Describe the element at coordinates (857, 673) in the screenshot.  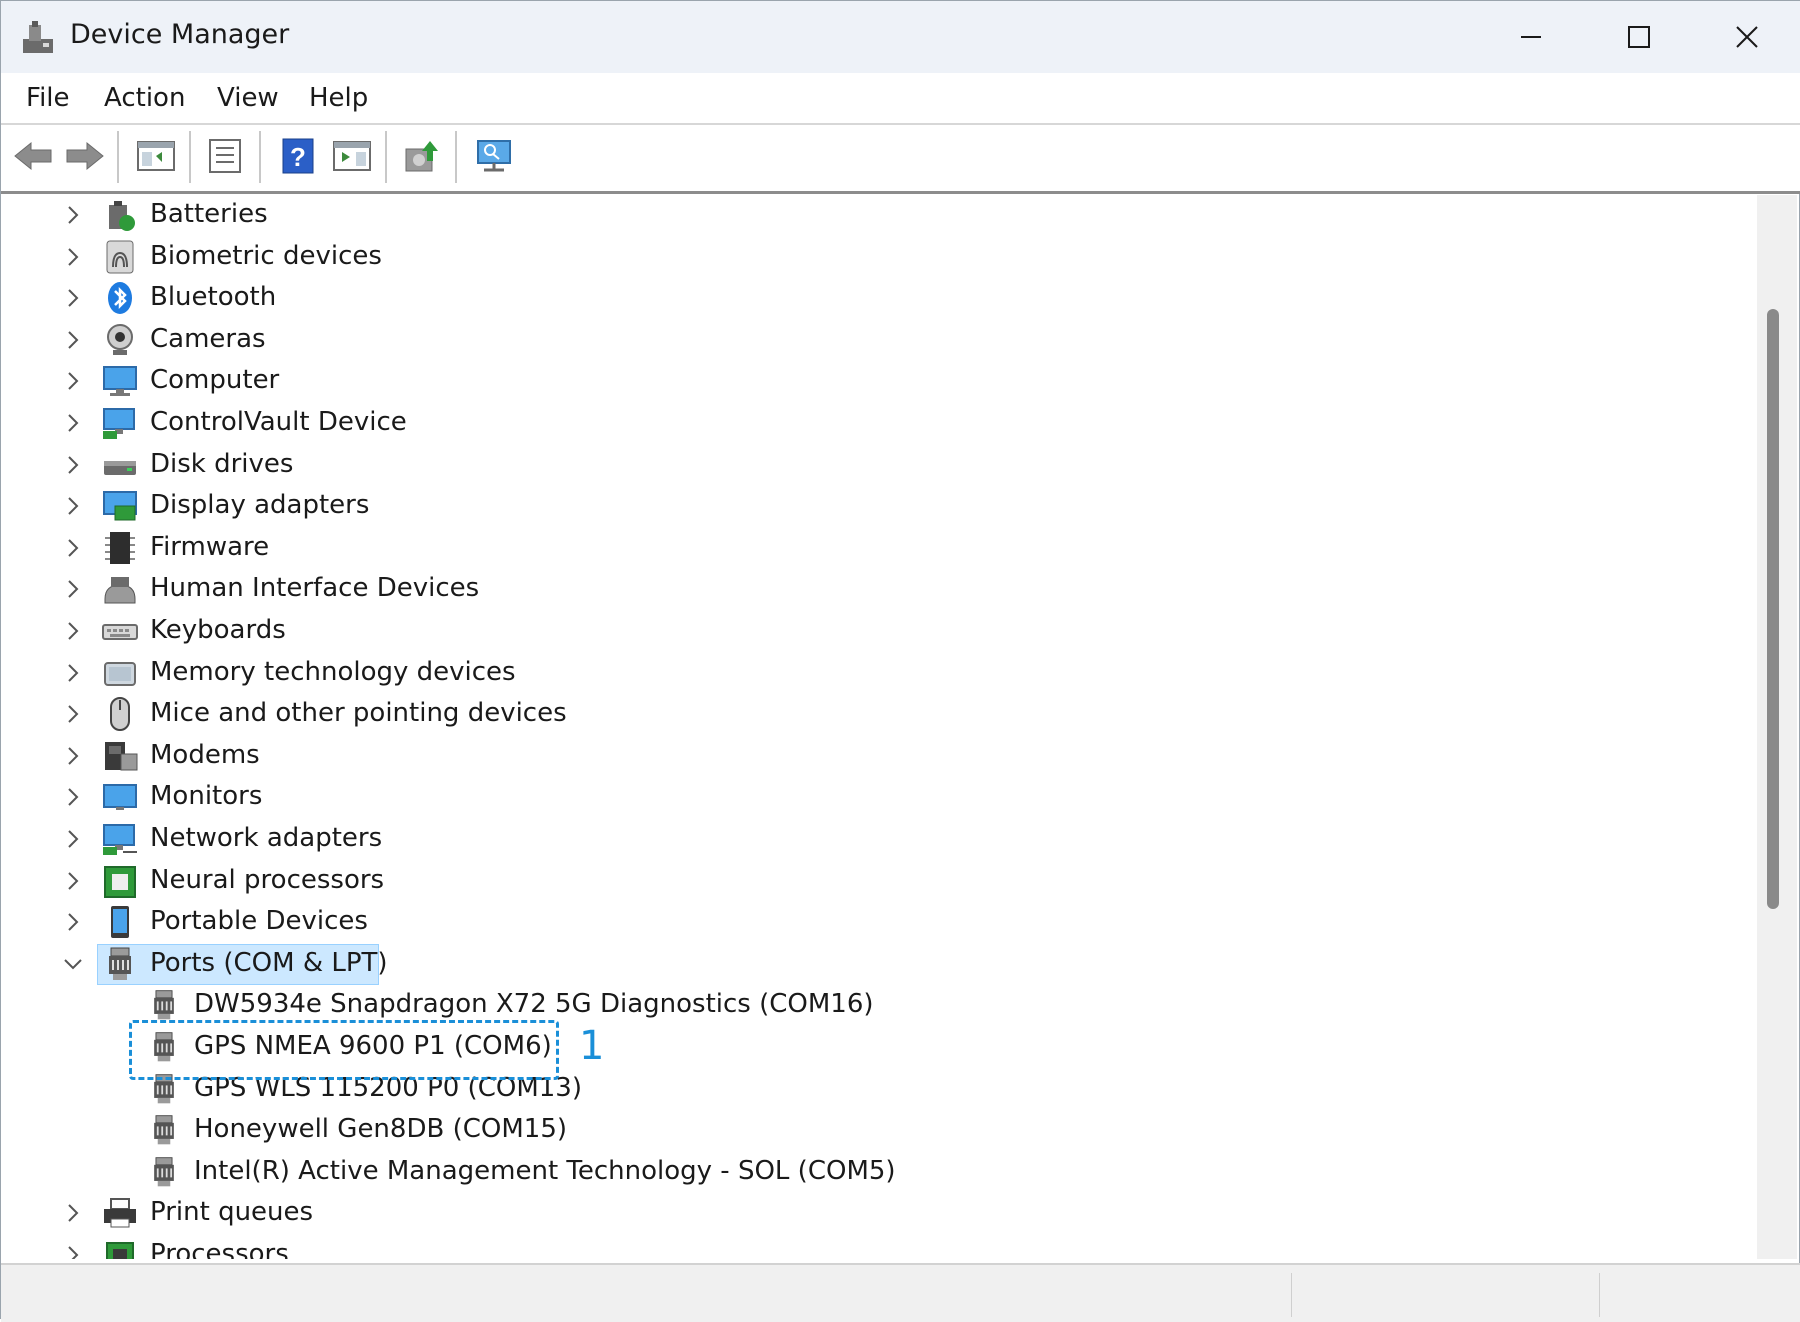
I see `tree-category-memory-technology-devices: Memory technology devices` at that location.